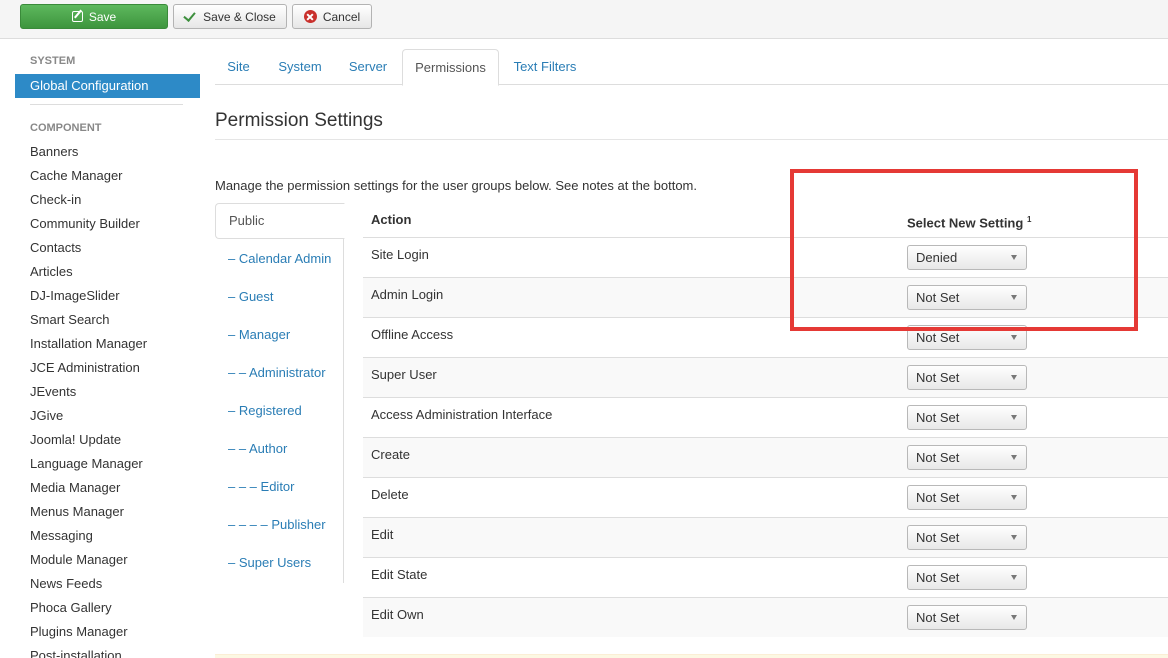 The width and height of the screenshot is (1168, 658). I want to click on sidebar-item: Community Builder, so click(88, 224).